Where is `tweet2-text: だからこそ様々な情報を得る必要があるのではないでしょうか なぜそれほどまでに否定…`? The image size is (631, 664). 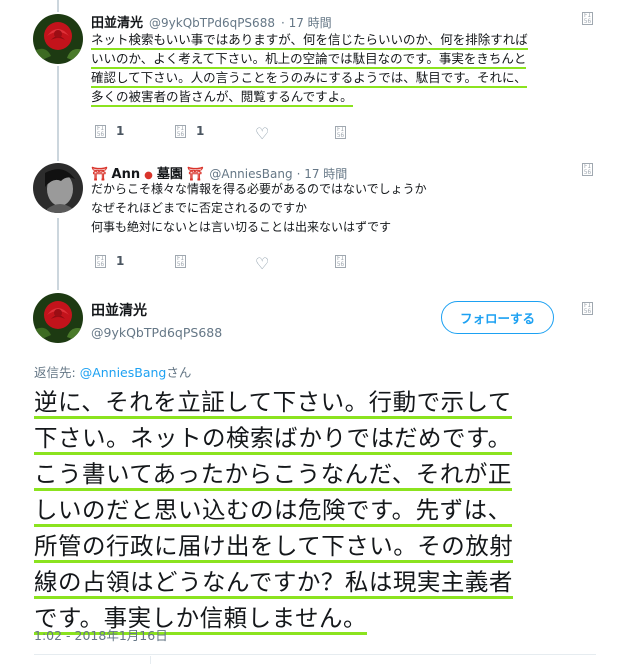 tweet2-text: だからこそ様々な情報を得る必要があるのではないでしょうか なぜそれほどまでに否定… is located at coordinates (341, 208).